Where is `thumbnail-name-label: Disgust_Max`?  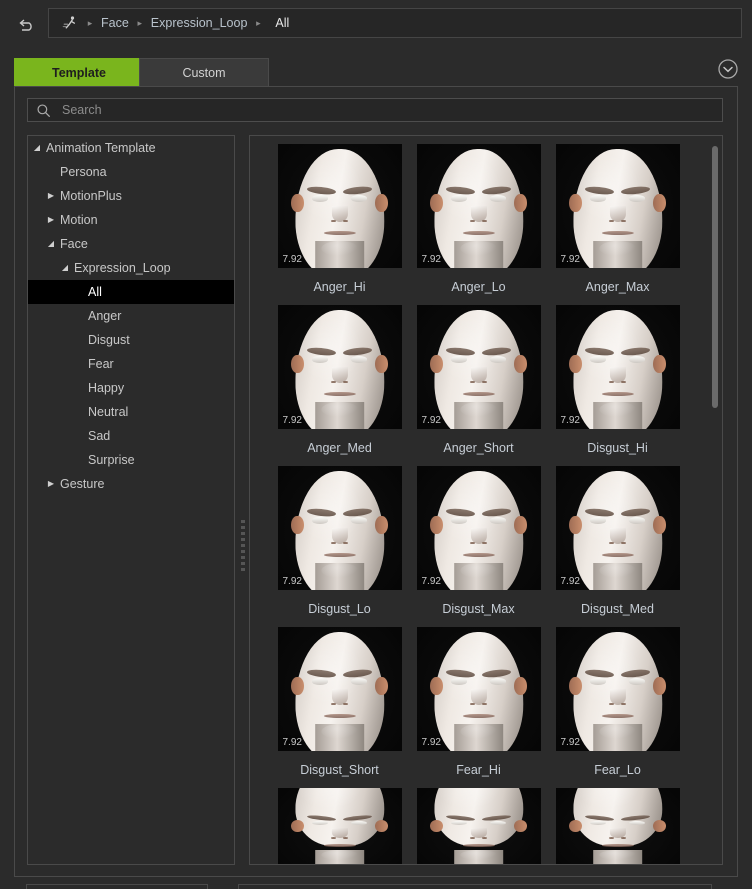
thumbnail-name-label: Disgust_Max is located at coordinates (478, 608).